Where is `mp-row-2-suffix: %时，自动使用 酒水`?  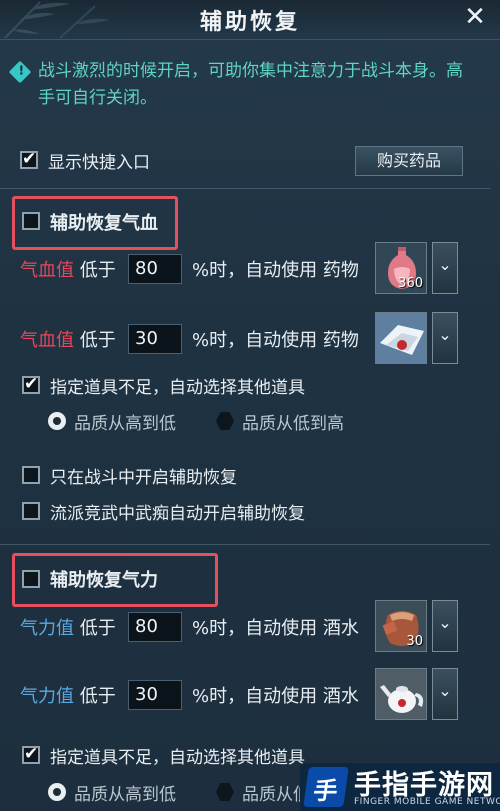
mp-row-2-suffix: %时，自动使用 酒水 is located at coordinates (275, 696).